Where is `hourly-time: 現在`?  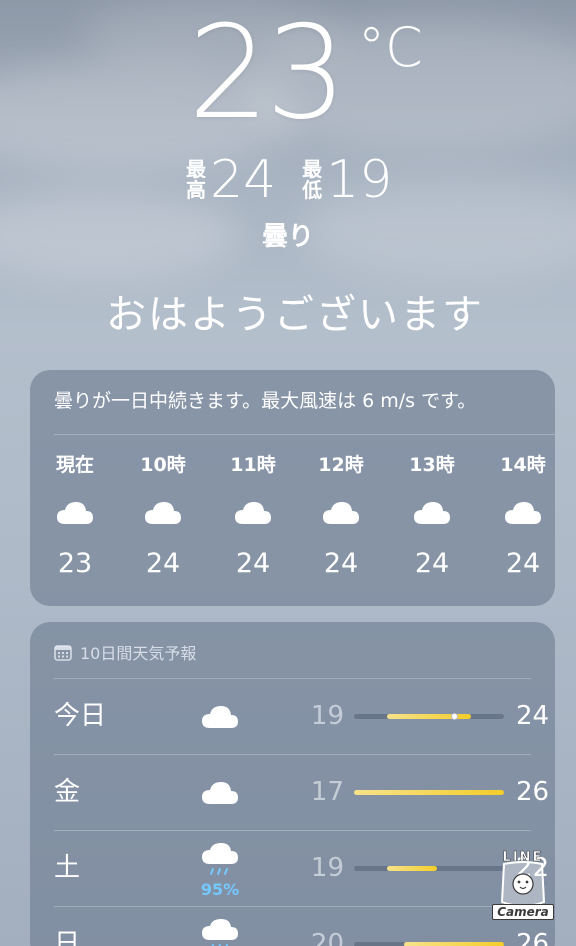 hourly-time: 現在 is located at coordinates (74, 465).